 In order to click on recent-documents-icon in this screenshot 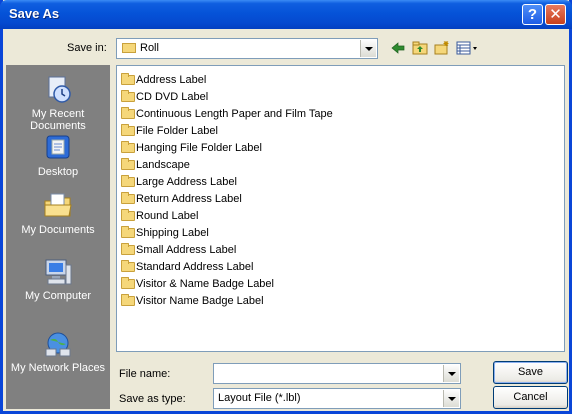, I will do `click(58, 90)`.